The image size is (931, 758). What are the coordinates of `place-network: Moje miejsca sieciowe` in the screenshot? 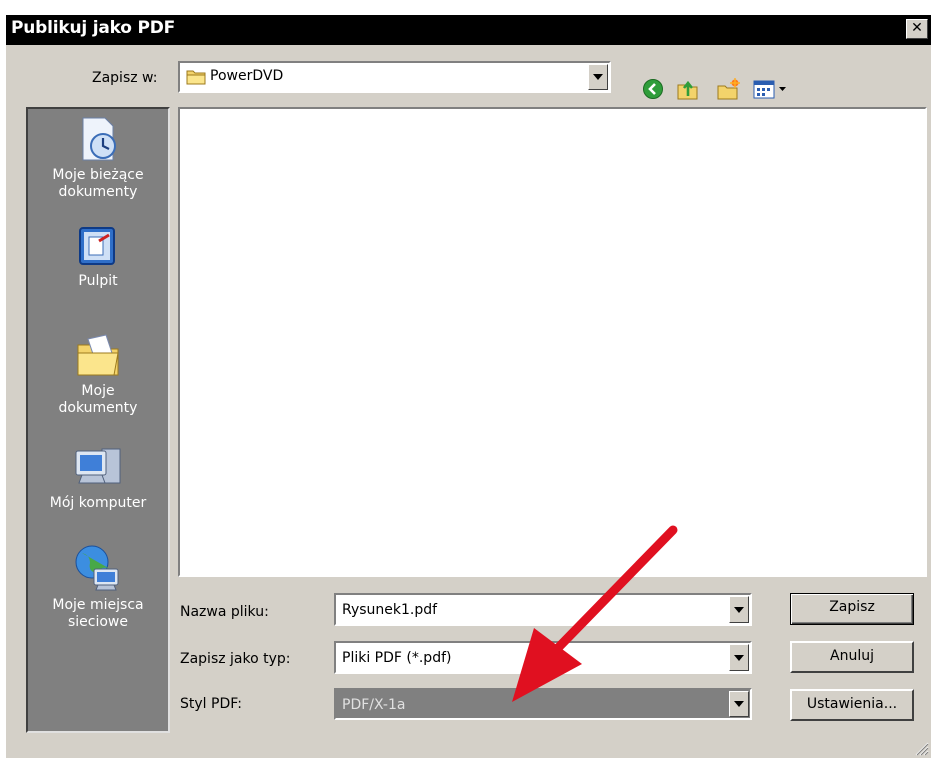 It's located at (98, 587).